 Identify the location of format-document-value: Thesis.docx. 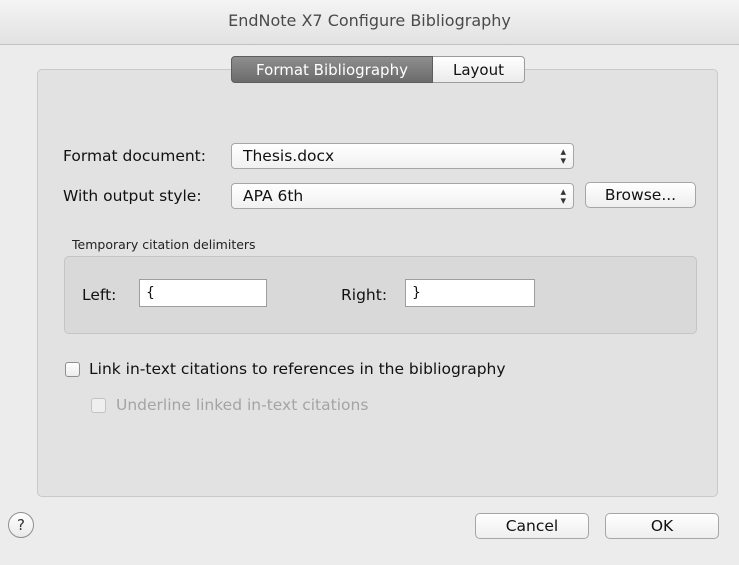
(289, 156).